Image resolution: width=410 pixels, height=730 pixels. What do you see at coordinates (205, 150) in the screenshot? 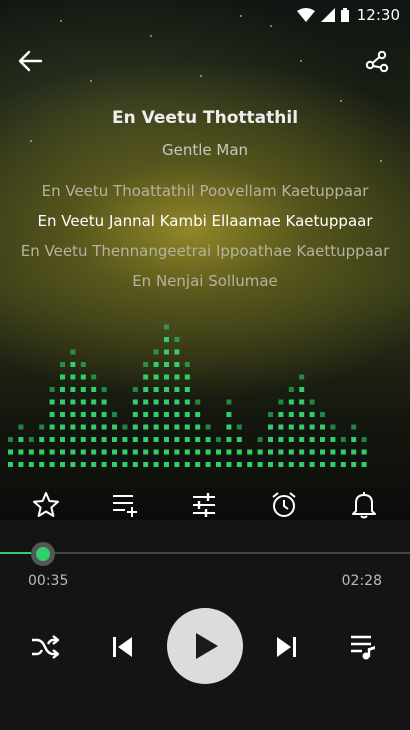
I see `song-artist: Gentle Man` at bounding box center [205, 150].